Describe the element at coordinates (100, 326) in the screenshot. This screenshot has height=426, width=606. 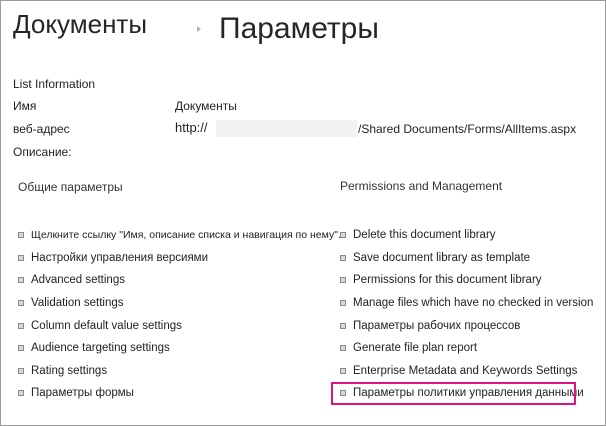
I see `general-link-column-default: Column default value settings` at that location.